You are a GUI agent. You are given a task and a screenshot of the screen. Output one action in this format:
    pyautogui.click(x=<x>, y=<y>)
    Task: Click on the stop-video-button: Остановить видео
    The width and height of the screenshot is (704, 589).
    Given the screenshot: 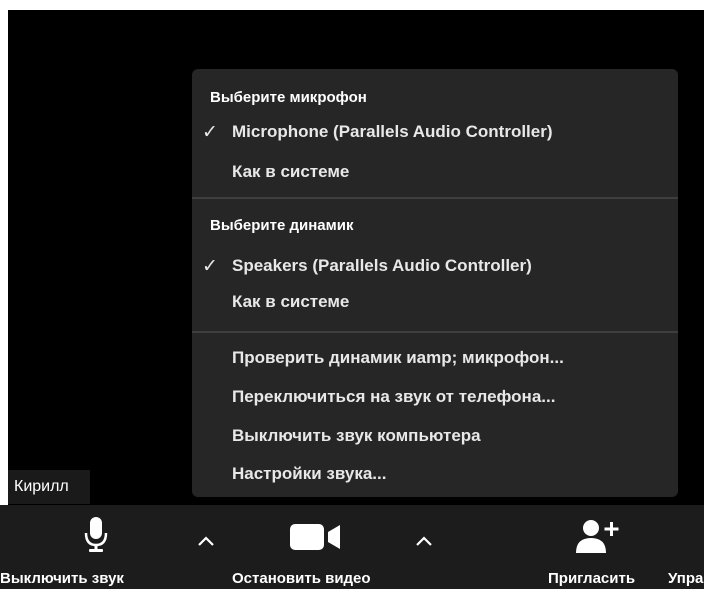 What is the action you would take?
    pyautogui.click(x=318, y=547)
    